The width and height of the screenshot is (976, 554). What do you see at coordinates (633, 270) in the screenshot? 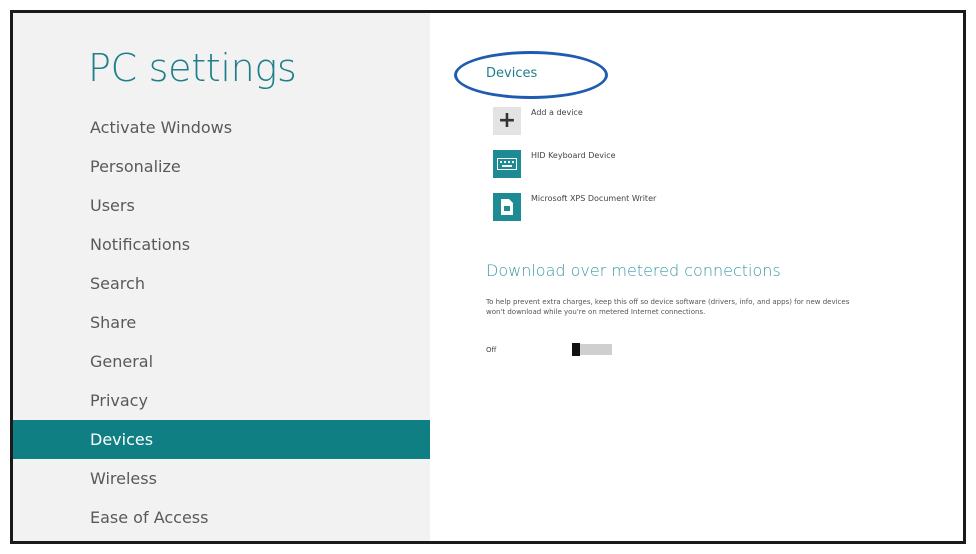
I see `metered-heading: Download over metered connections` at bounding box center [633, 270].